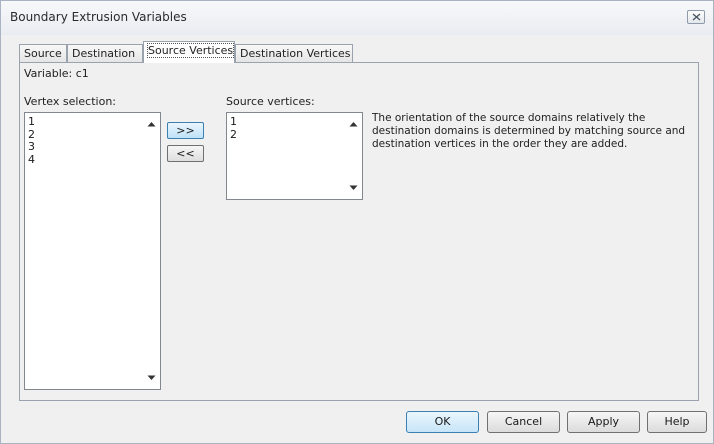 The height and width of the screenshot is (444, 714). I want to click on list-item: 4, so click(31, 160).